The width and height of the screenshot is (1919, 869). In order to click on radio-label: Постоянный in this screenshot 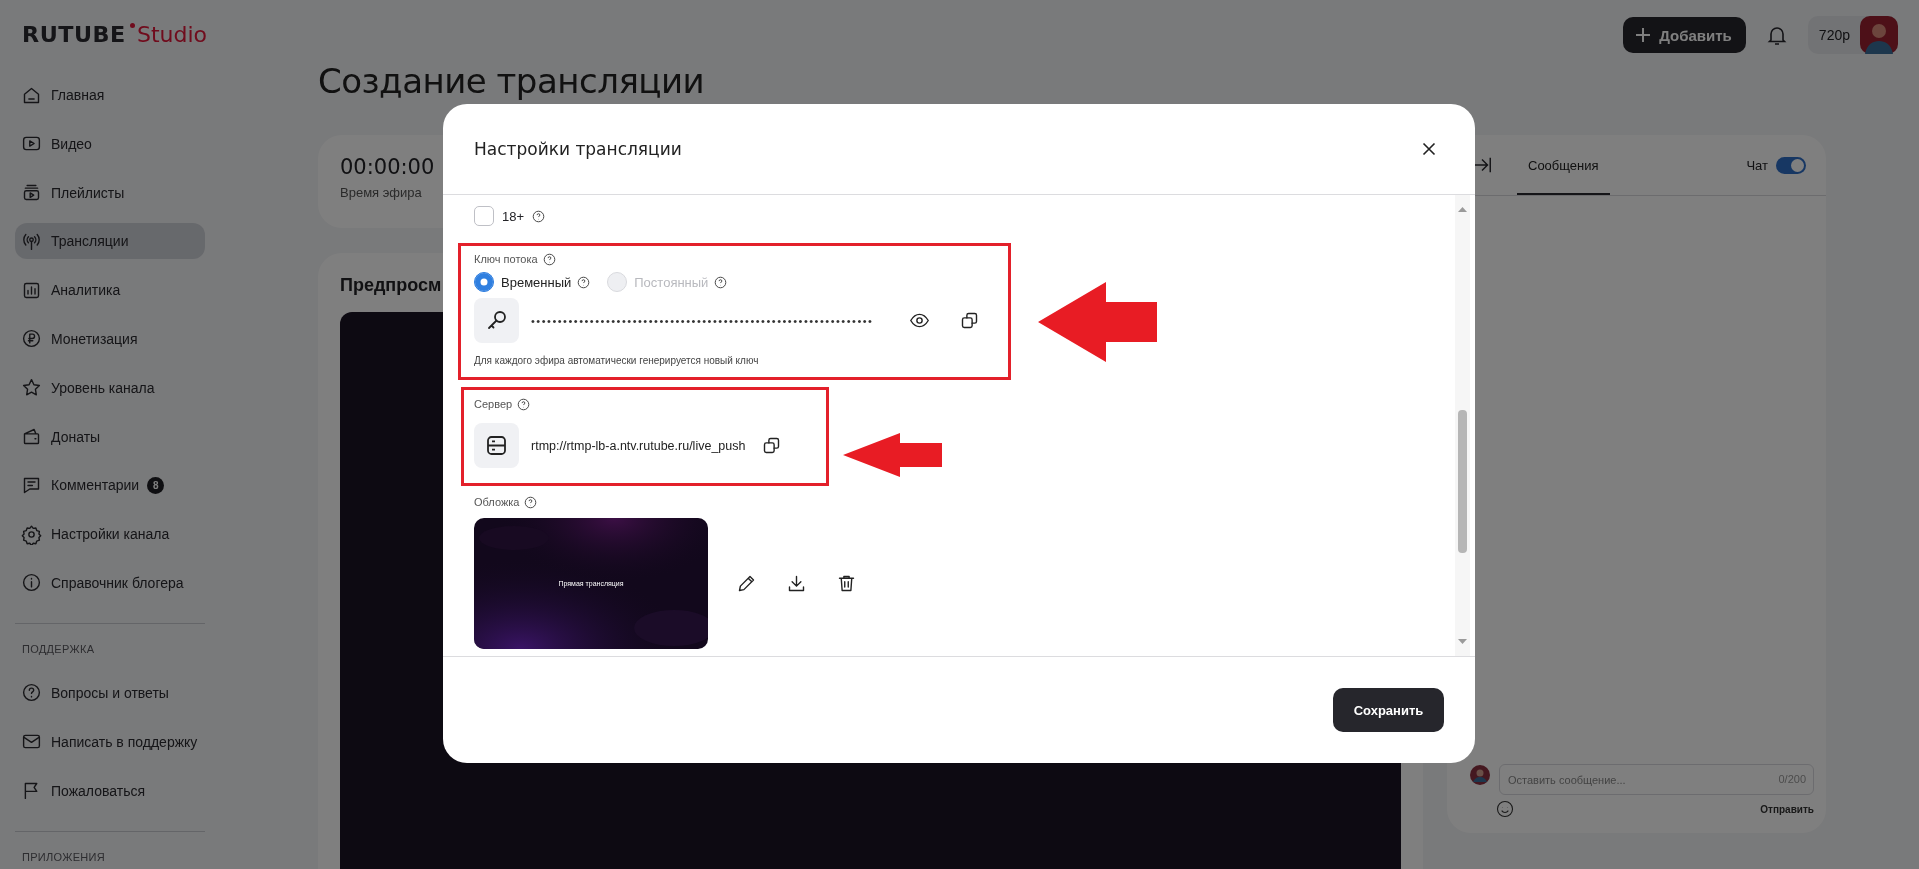, I will do `click(671, 282)`.